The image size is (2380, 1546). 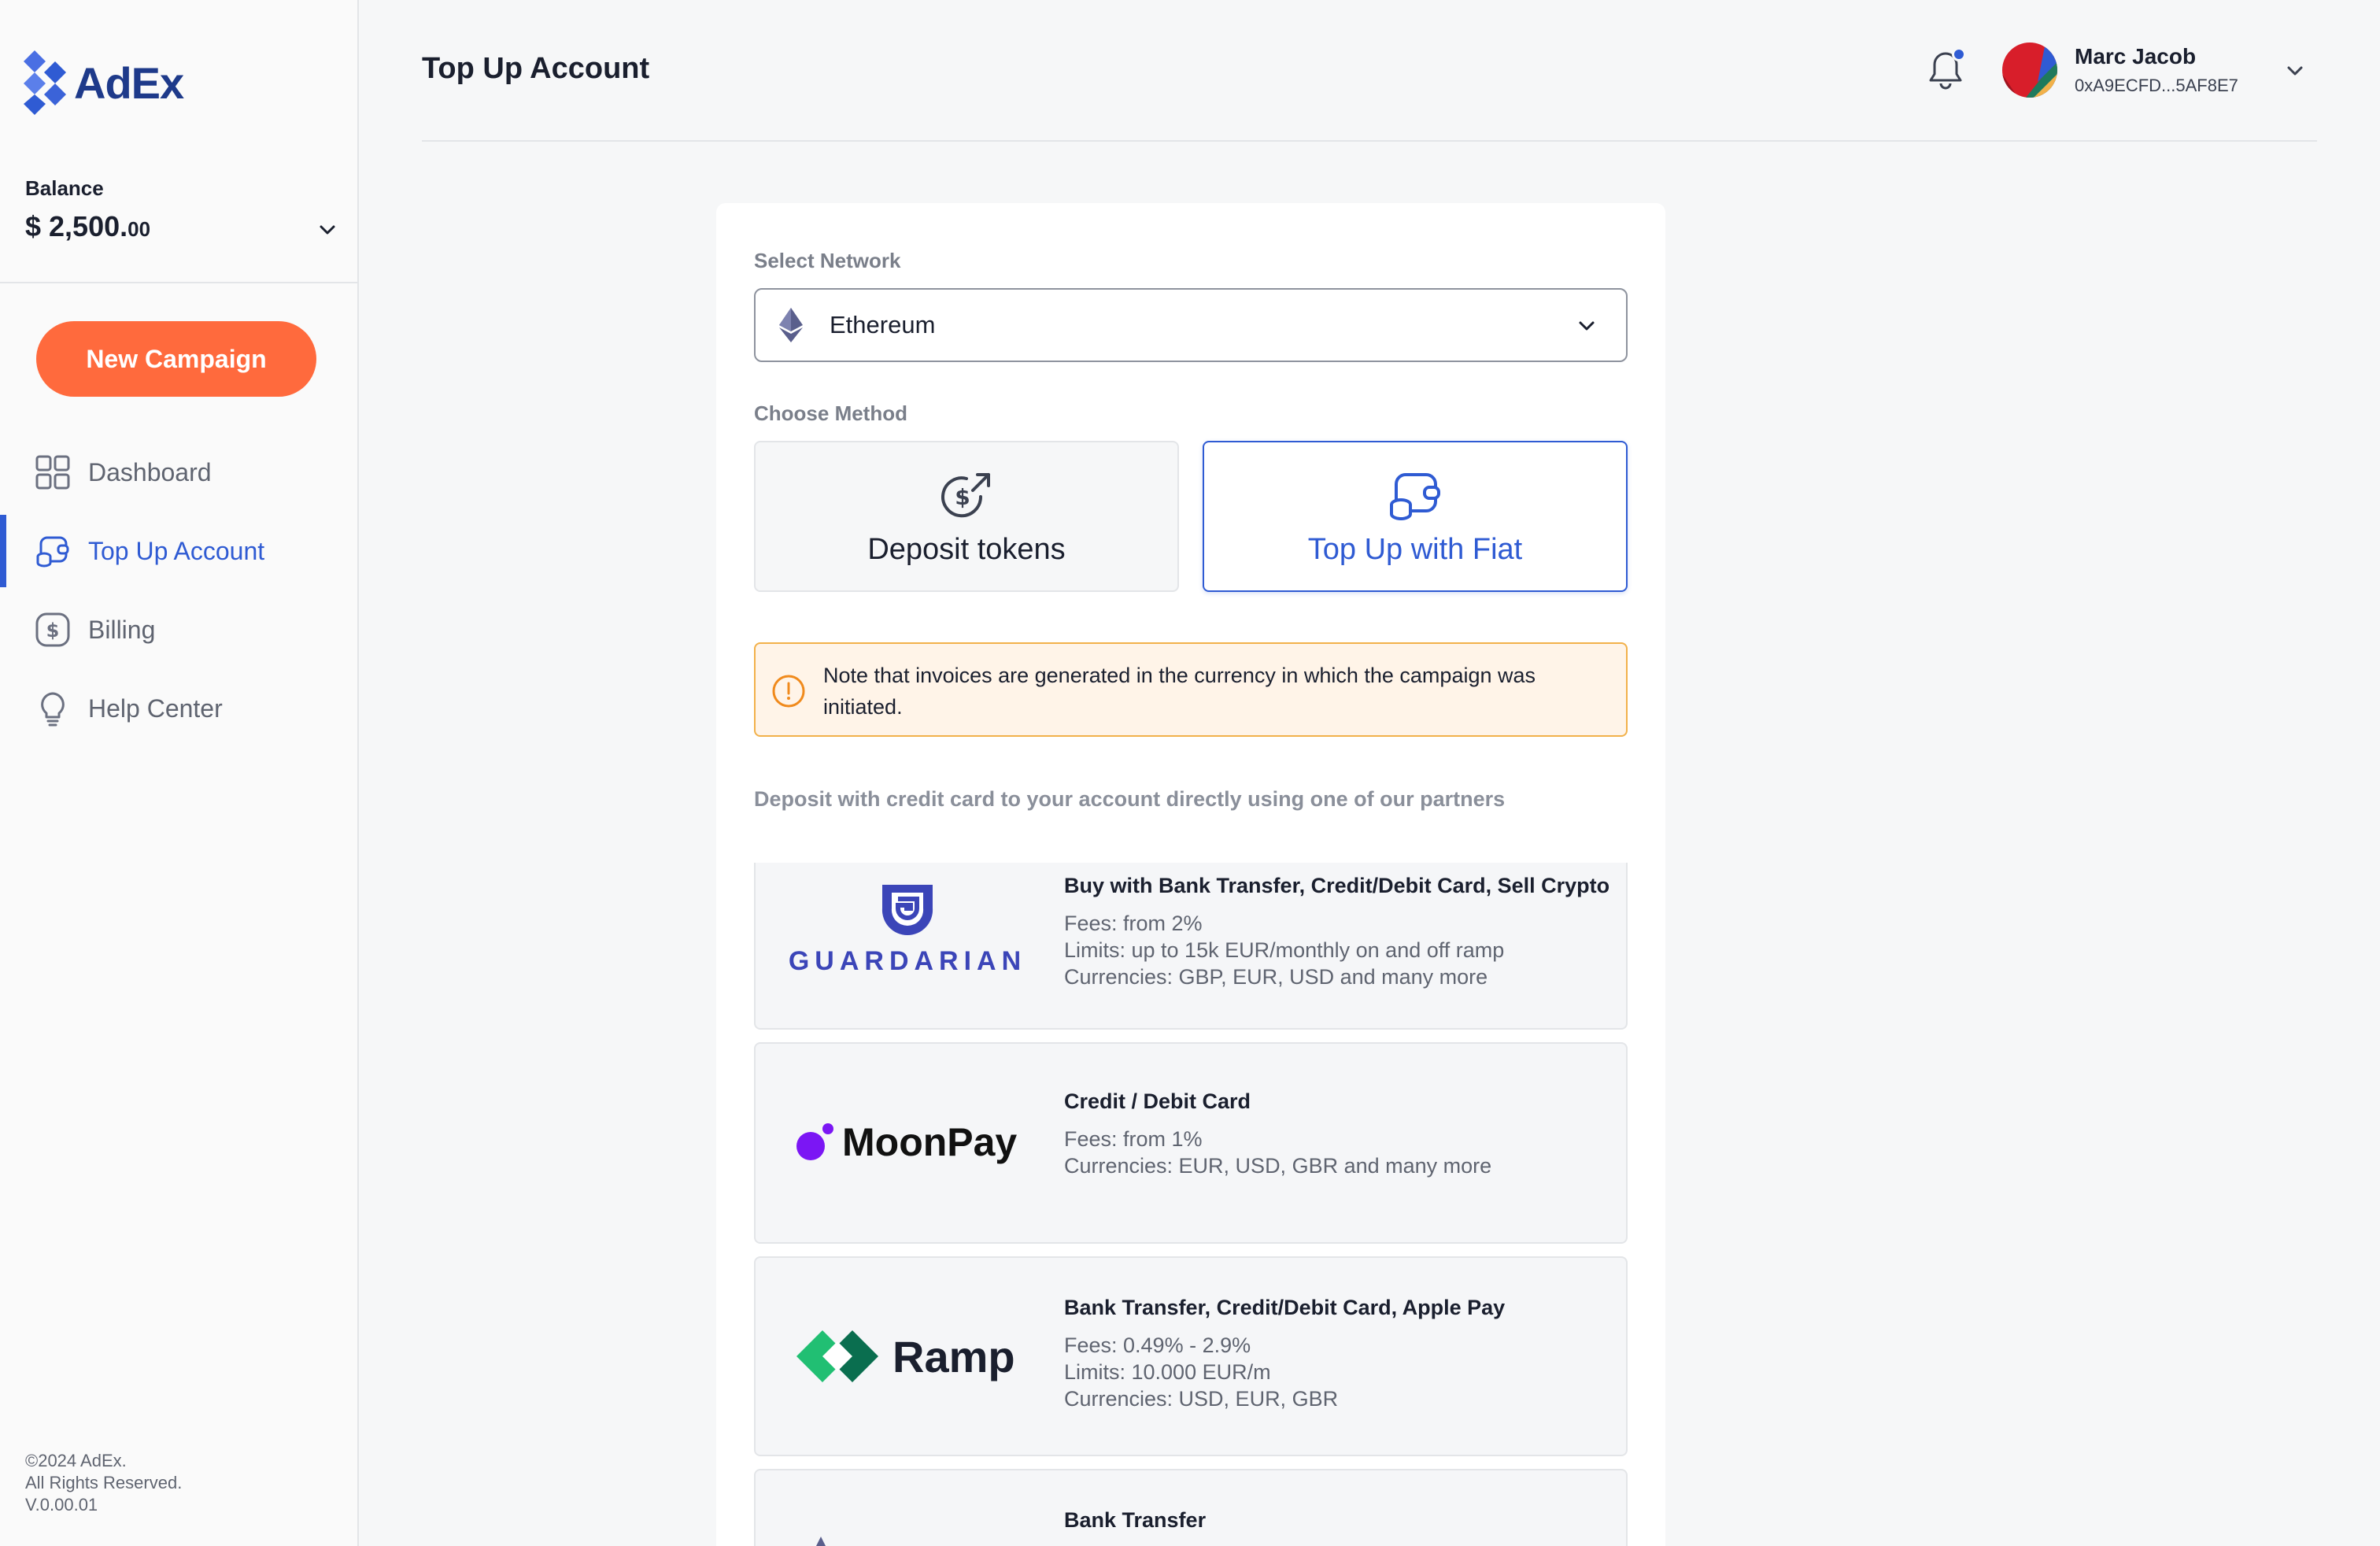 I want to click on sidebar-item-top-up-account: Top Up Account, so click(x=179, y=551).